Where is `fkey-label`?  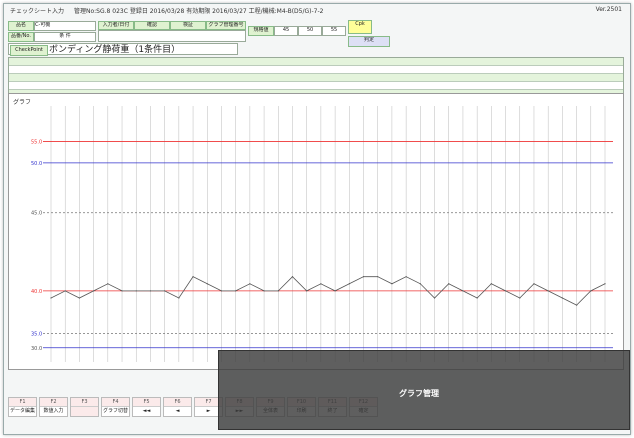 fkey-label is located at coordinates (84, 406).